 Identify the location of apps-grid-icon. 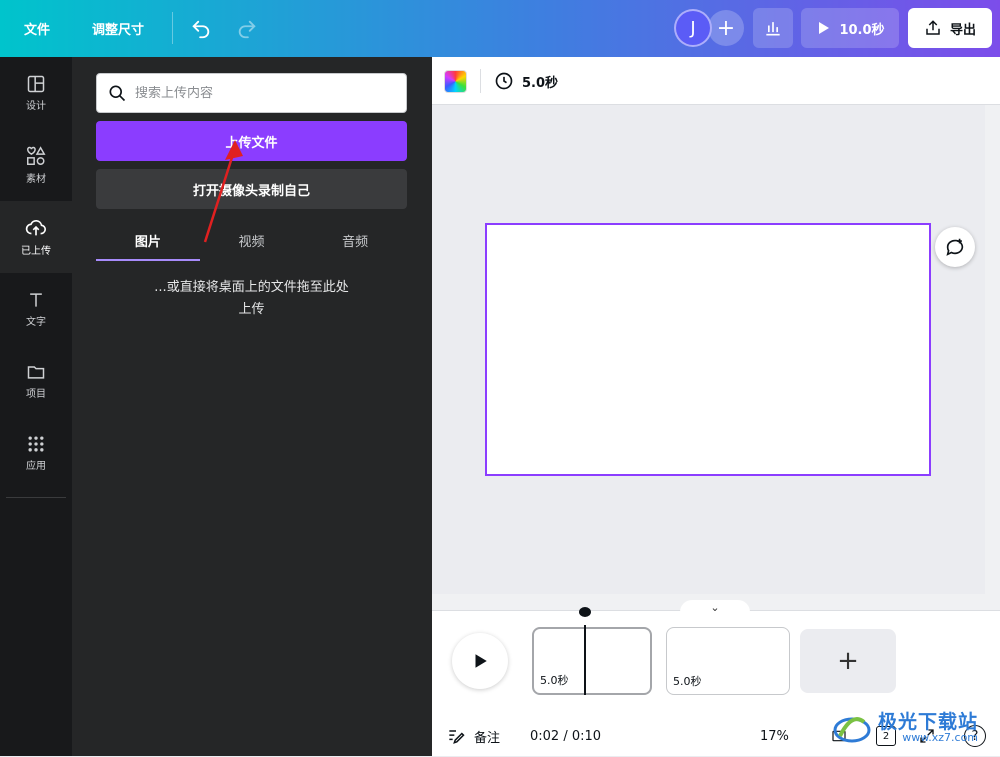
(36, 444).